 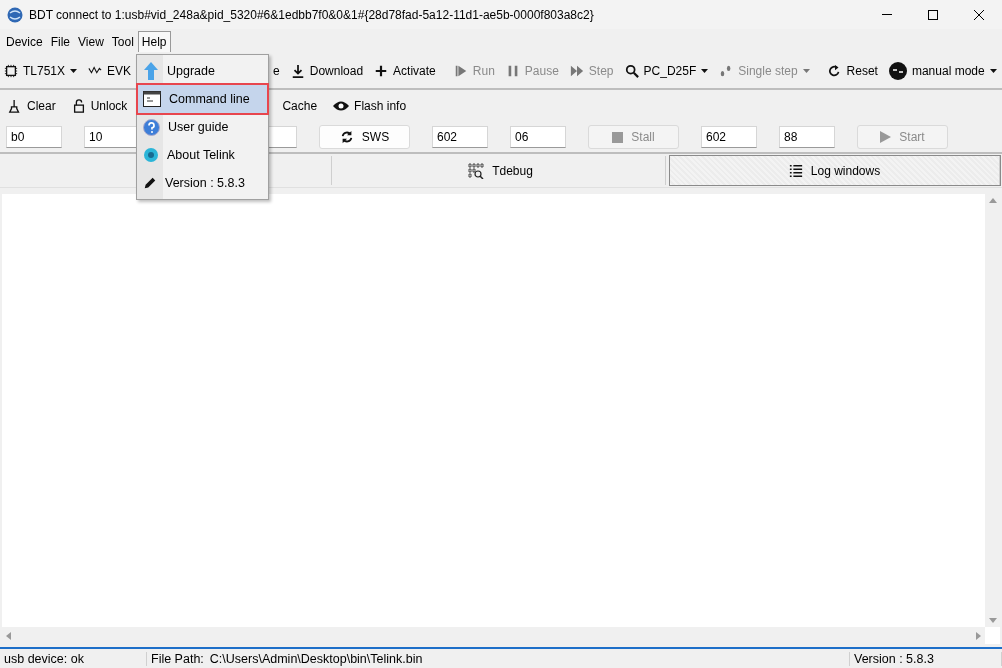 What do you see at coordinates (73, 658) in the screenshot?
I see `status-text: usb device: ok` at bounding box center [73, 658].